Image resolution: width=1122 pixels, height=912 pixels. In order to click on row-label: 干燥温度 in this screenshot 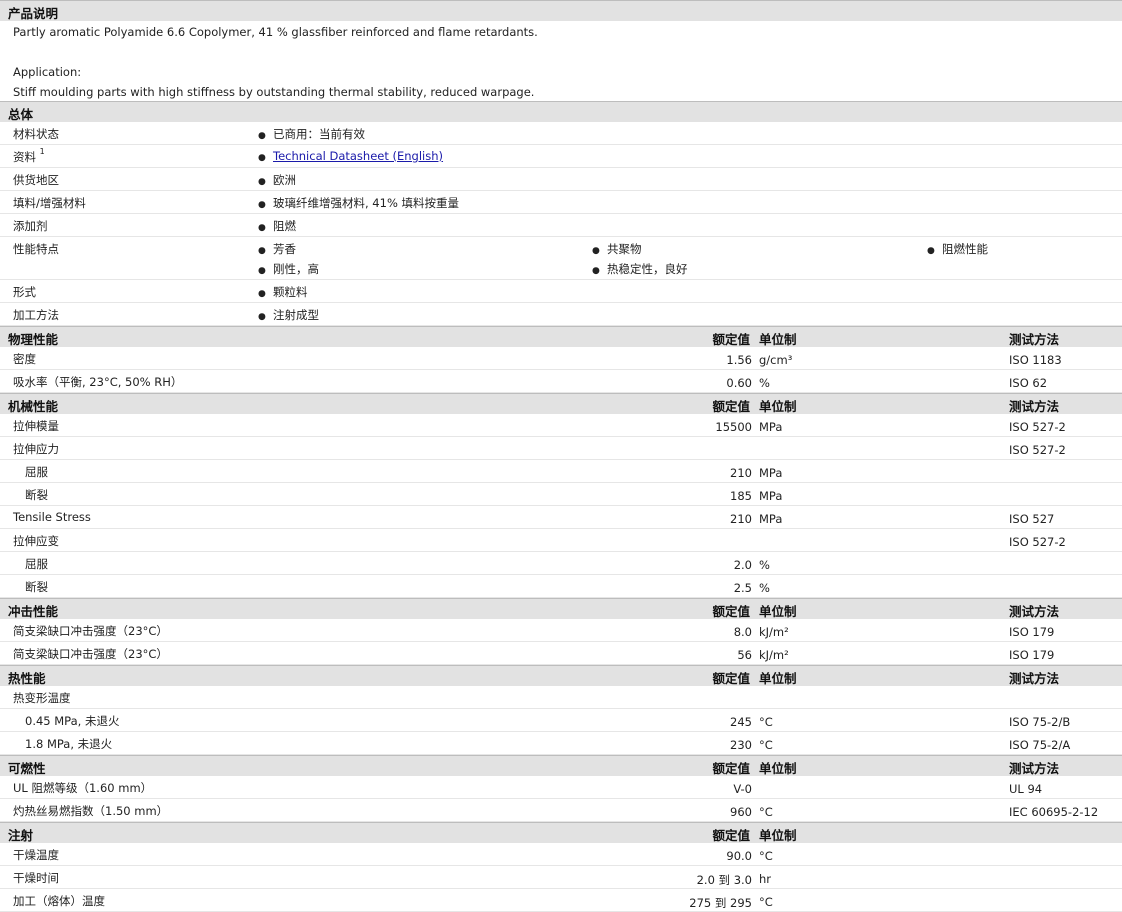, I will do `click(36, 855)`.